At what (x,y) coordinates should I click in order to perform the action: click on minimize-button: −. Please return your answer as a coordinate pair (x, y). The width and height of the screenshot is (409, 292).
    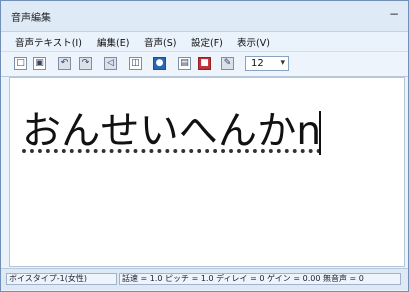
    Looking at the image, I should click on (394, 14).